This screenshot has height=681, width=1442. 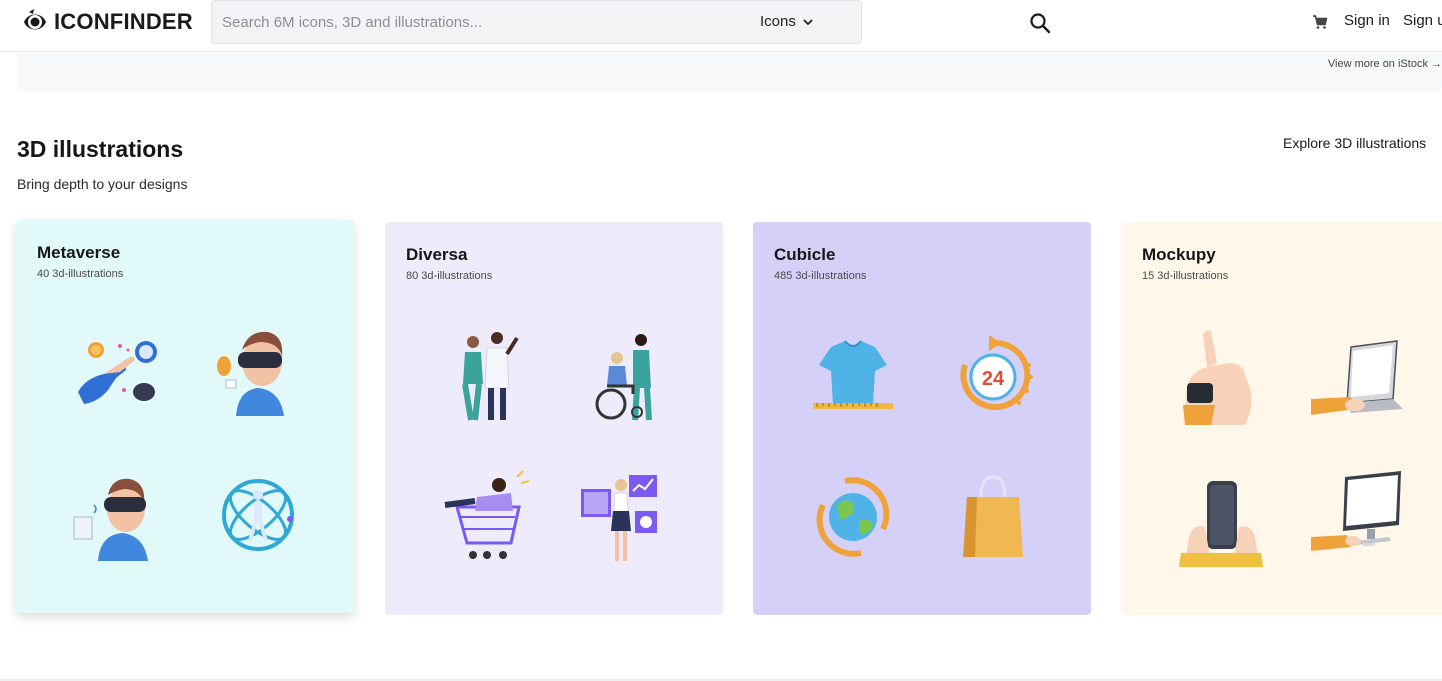 I want to click on laptop-hand-illustration, so click(x=1361, y=377).